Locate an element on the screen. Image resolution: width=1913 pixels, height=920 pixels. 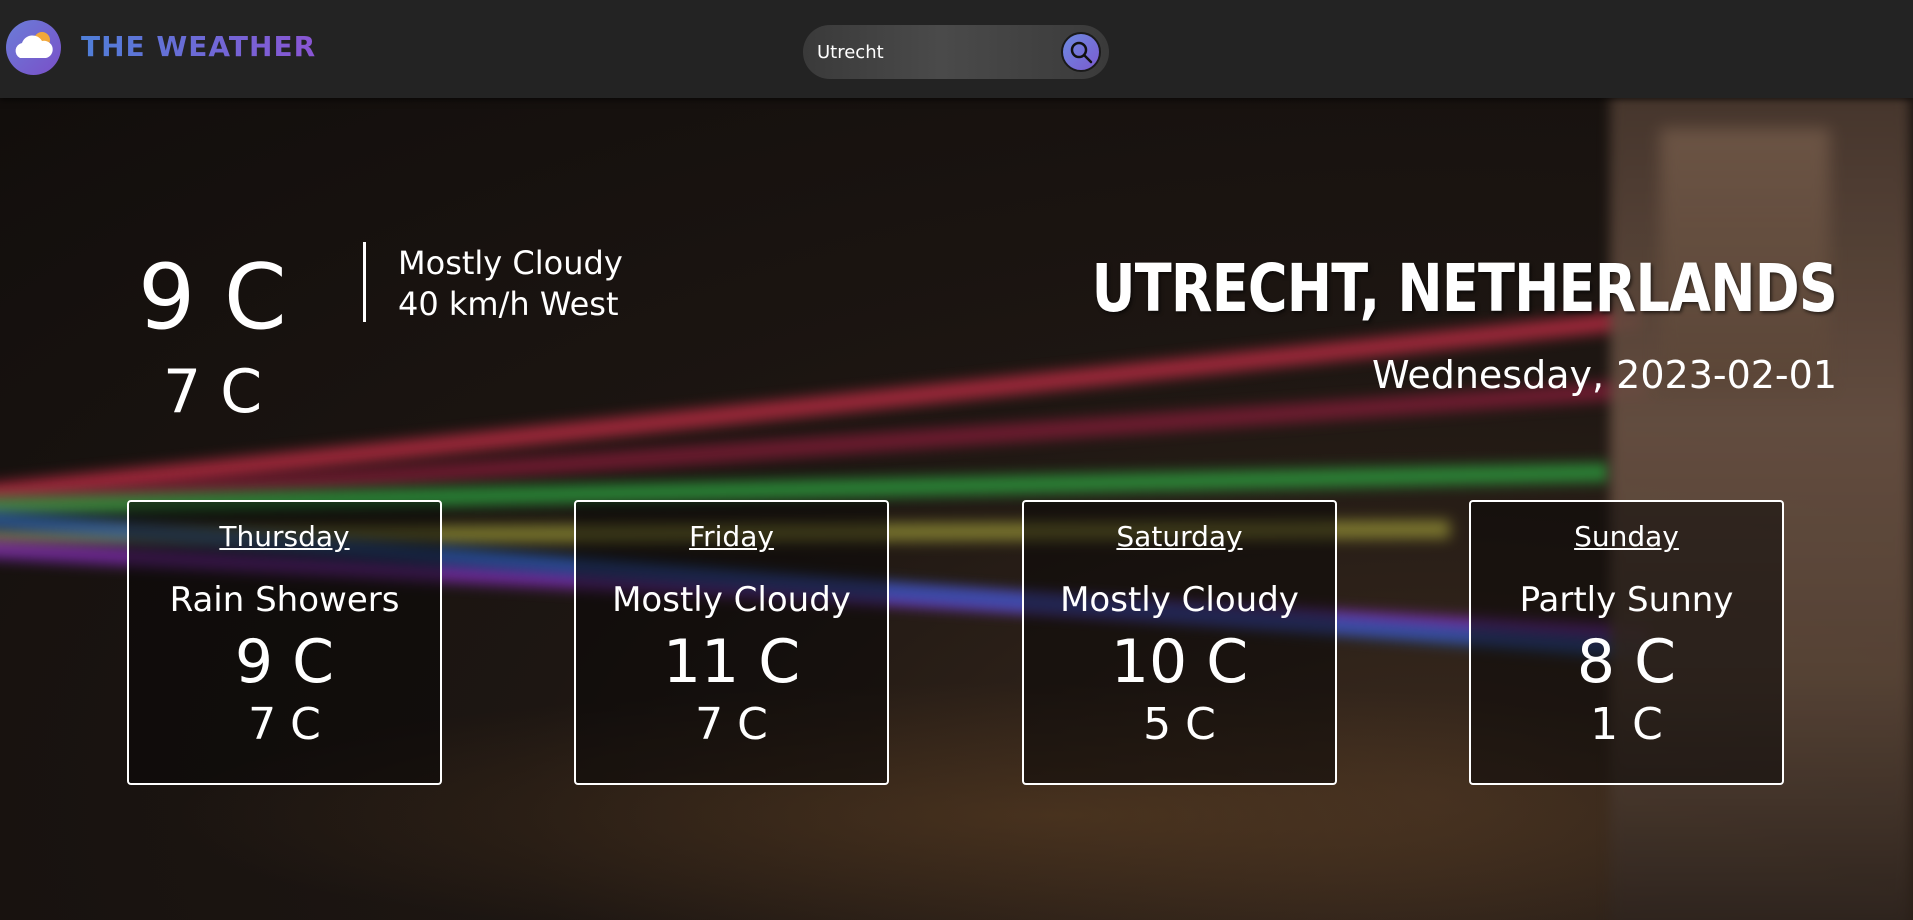
search-button is located at coordinates (1081, 52).